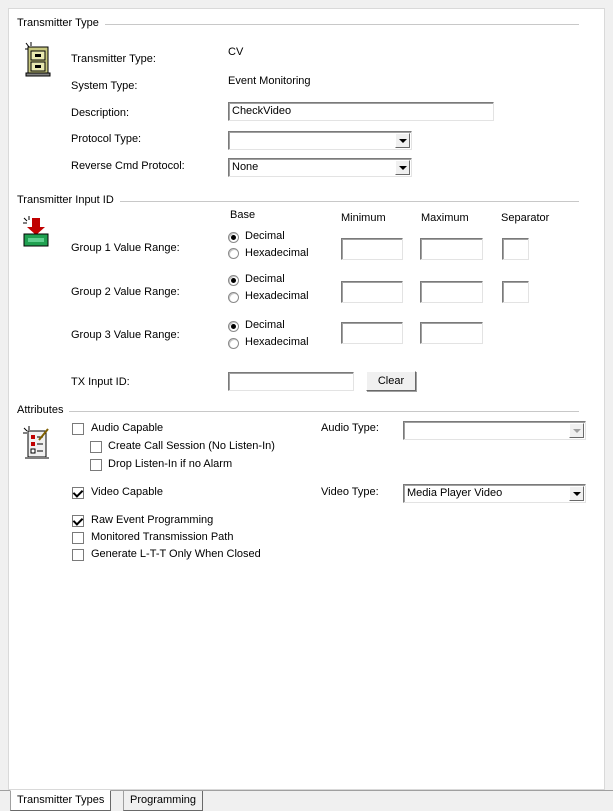 The height and width of the screenshot is (811, 613). I want to click on tab-programming: Programming, so click(163, 801).